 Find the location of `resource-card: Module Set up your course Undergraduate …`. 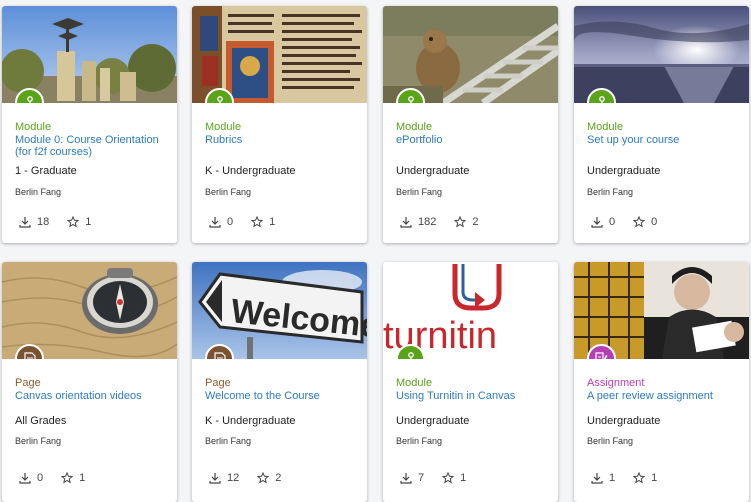

resource-card: Module Set up your course Undergraduate … is located at coordinates (661, 124).